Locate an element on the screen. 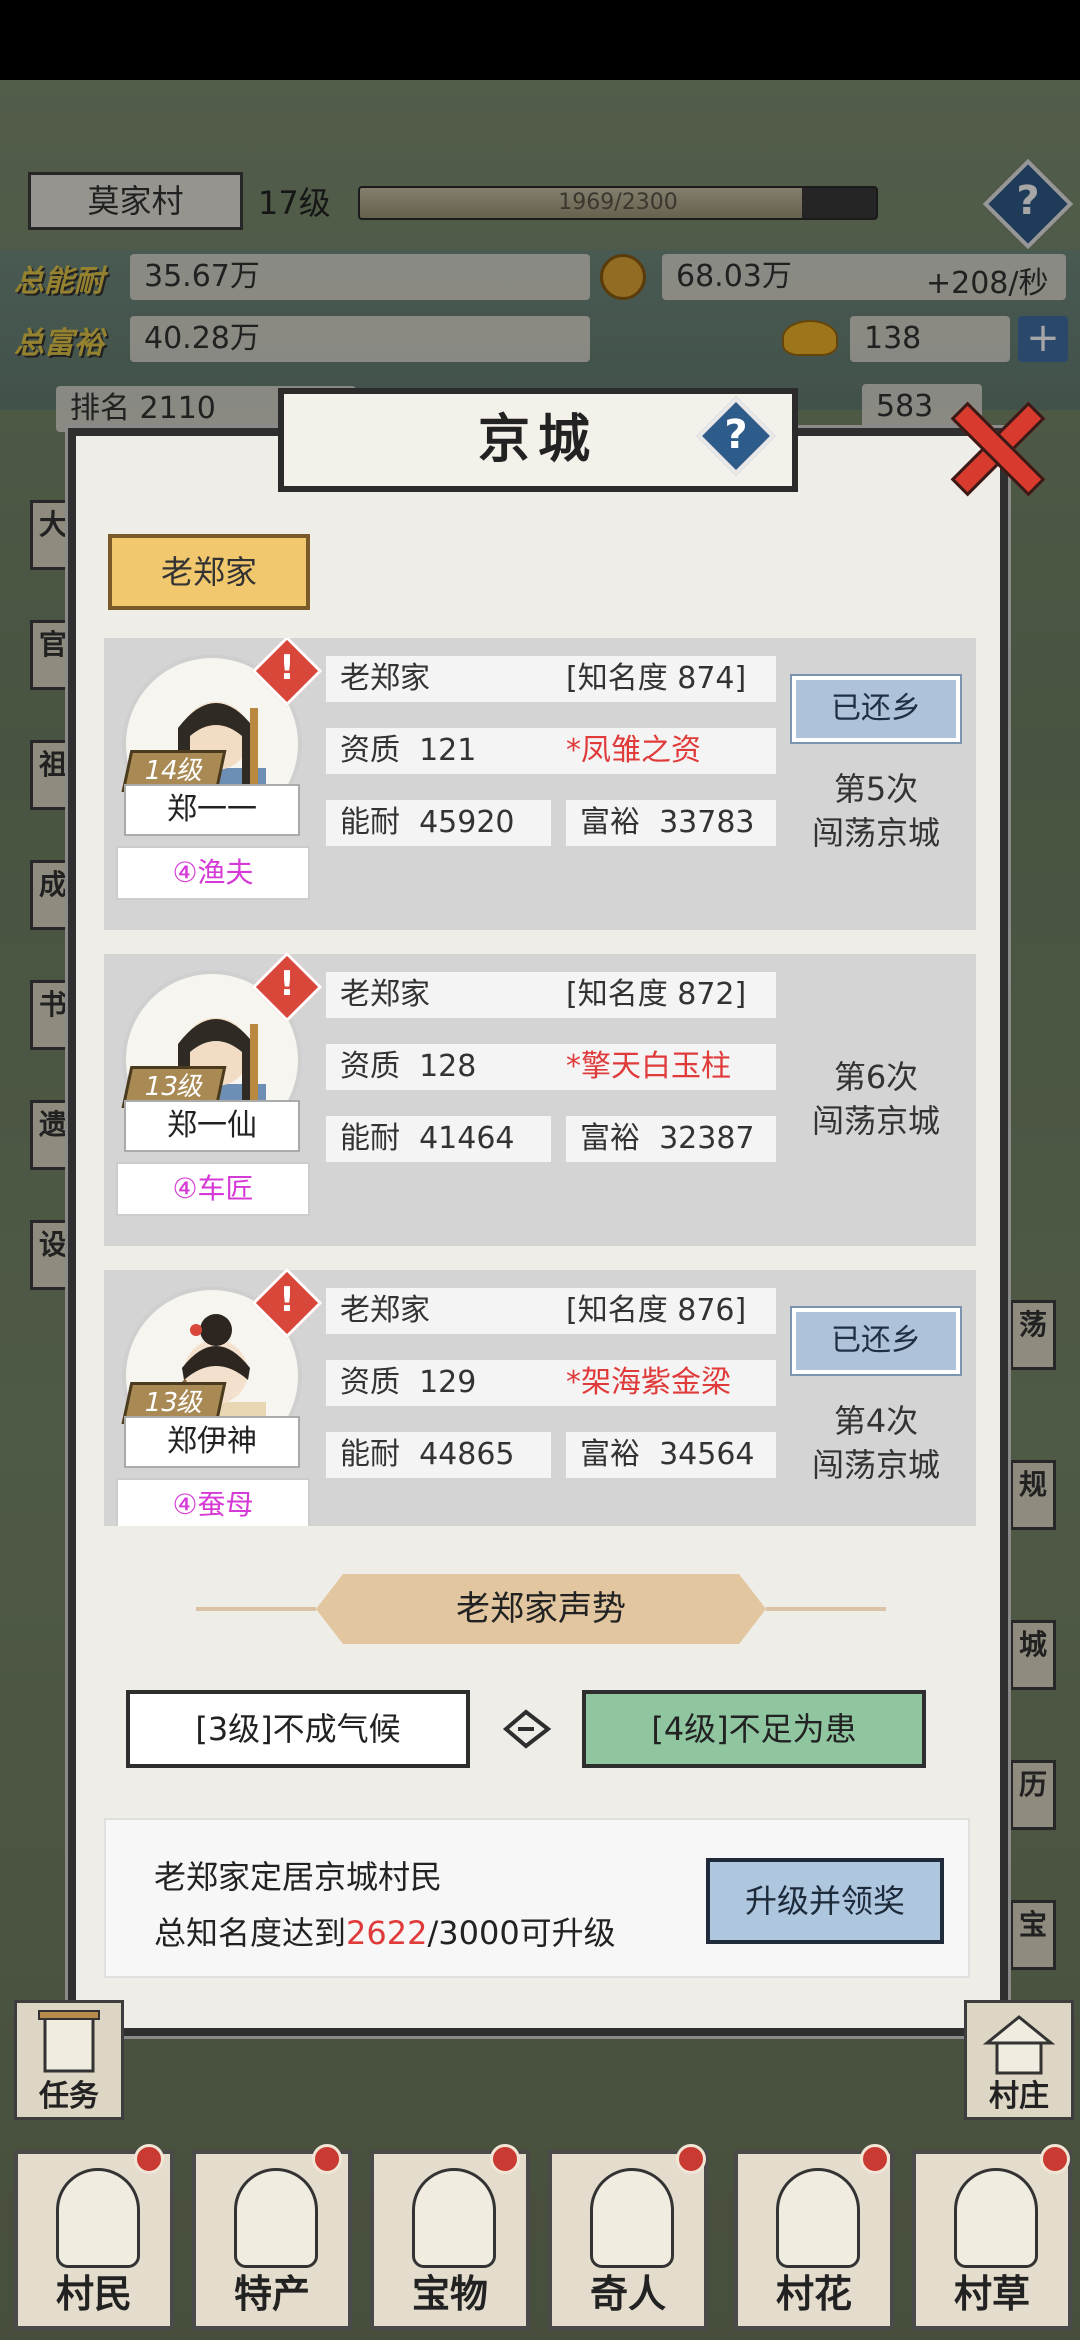  nav-villagers: 村民 is located at coordinates (94, 2240).